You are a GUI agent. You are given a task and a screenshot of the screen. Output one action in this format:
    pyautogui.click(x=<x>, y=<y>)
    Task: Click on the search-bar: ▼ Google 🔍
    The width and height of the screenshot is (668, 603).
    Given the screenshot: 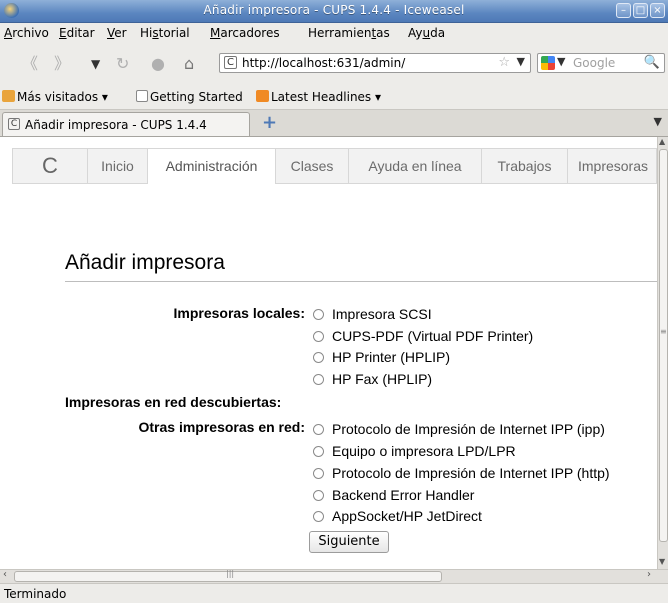 What is the action you would take?
    pyautogui.click(x=601, y=63)
    